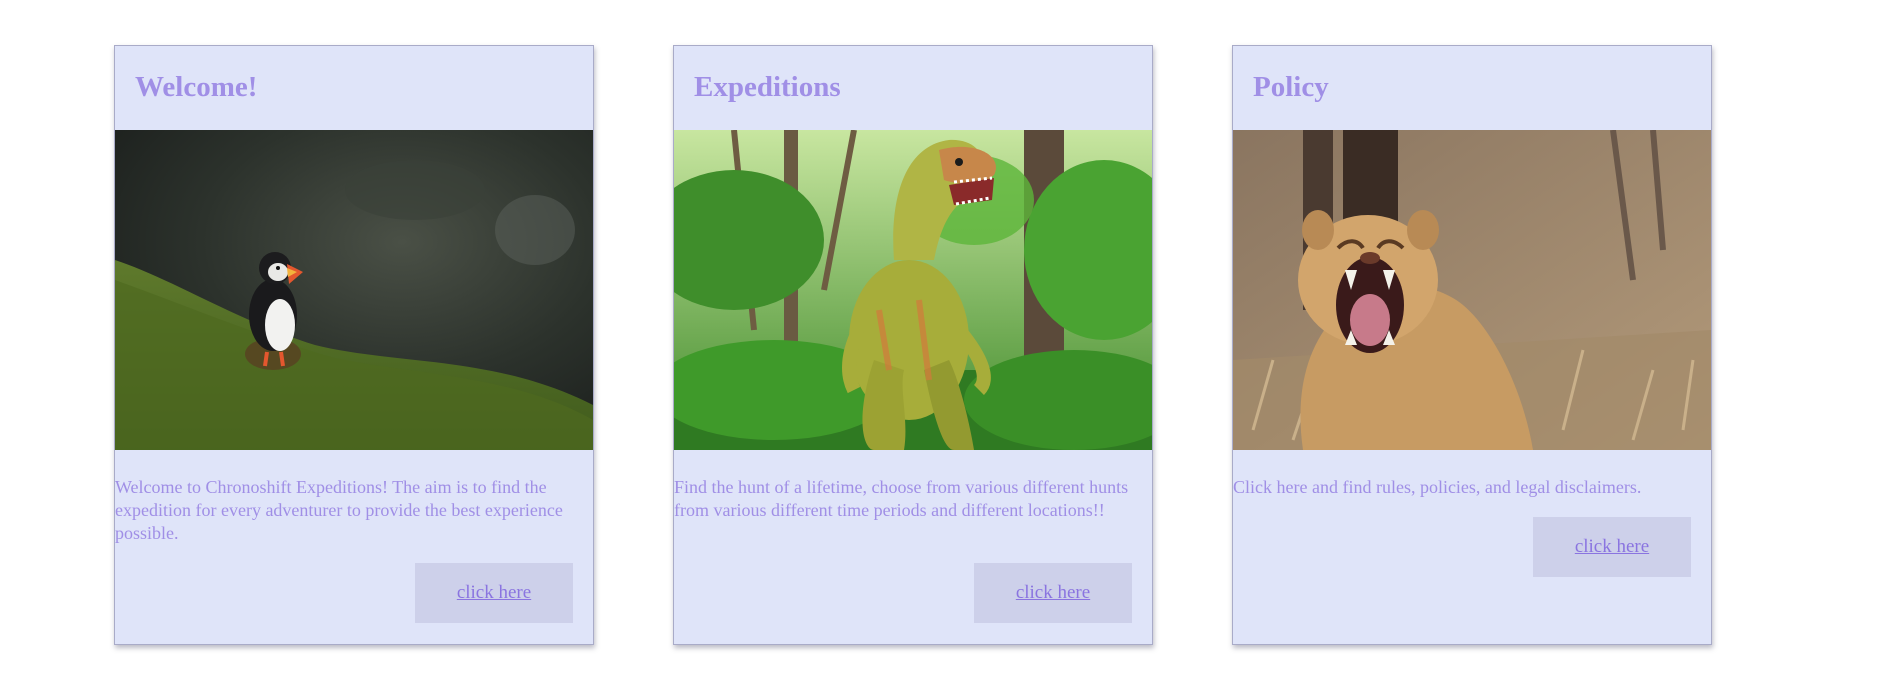  Describe the element at coordinates (196, 87) in the screenshot. I see `card-title: Welcome!` at that location.